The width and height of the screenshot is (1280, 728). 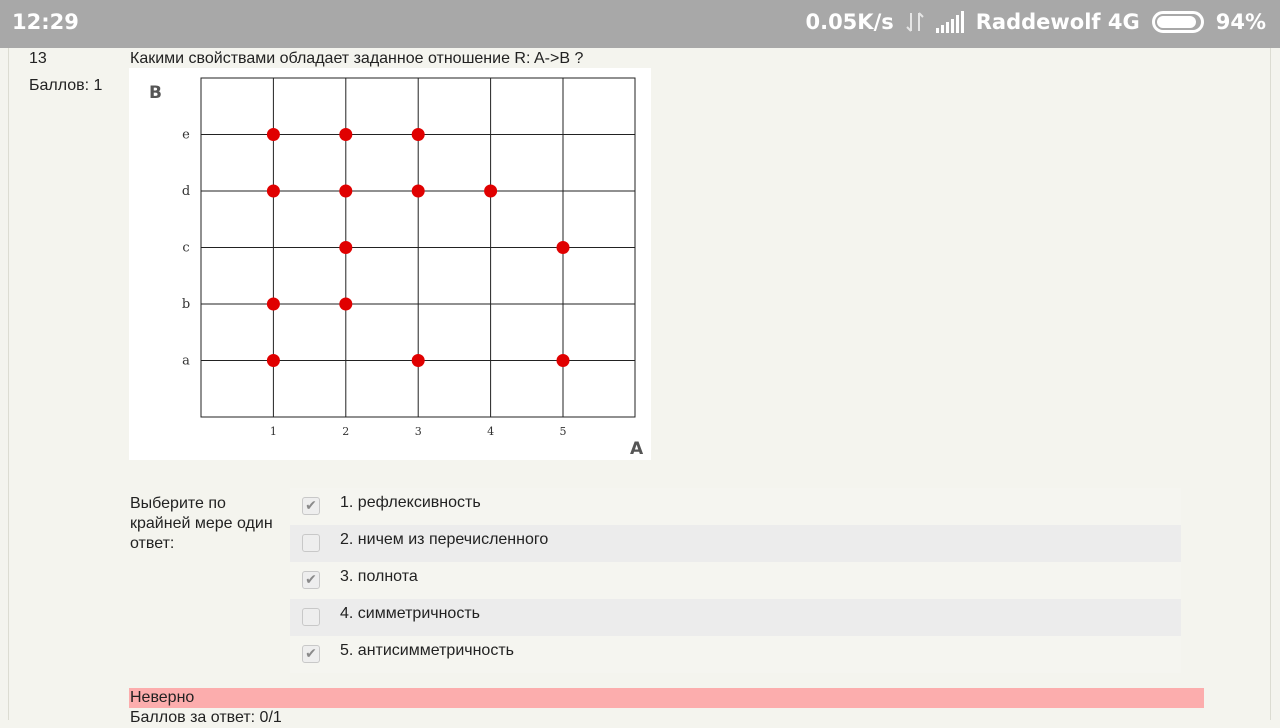 What do you see at coordinates (45, 22) in the screenshot?
I see `status-time: 12:29` at bounding box center [45, 22].